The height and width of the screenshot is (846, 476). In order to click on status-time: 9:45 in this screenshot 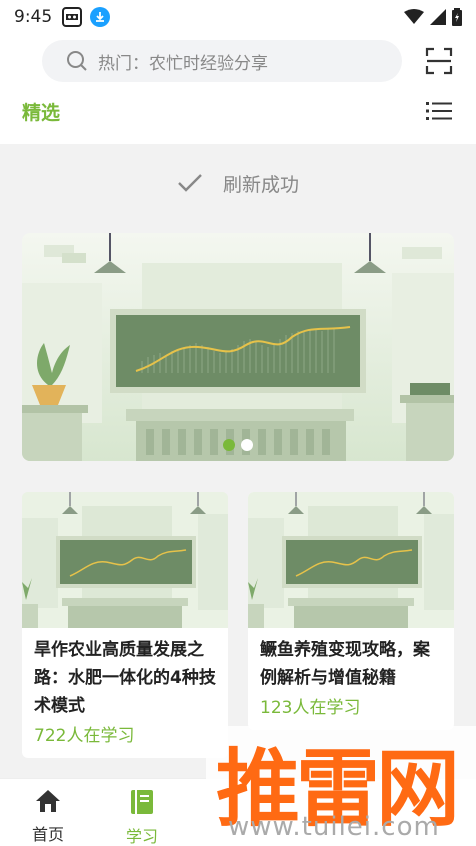, I will do `click(33, 17)`.